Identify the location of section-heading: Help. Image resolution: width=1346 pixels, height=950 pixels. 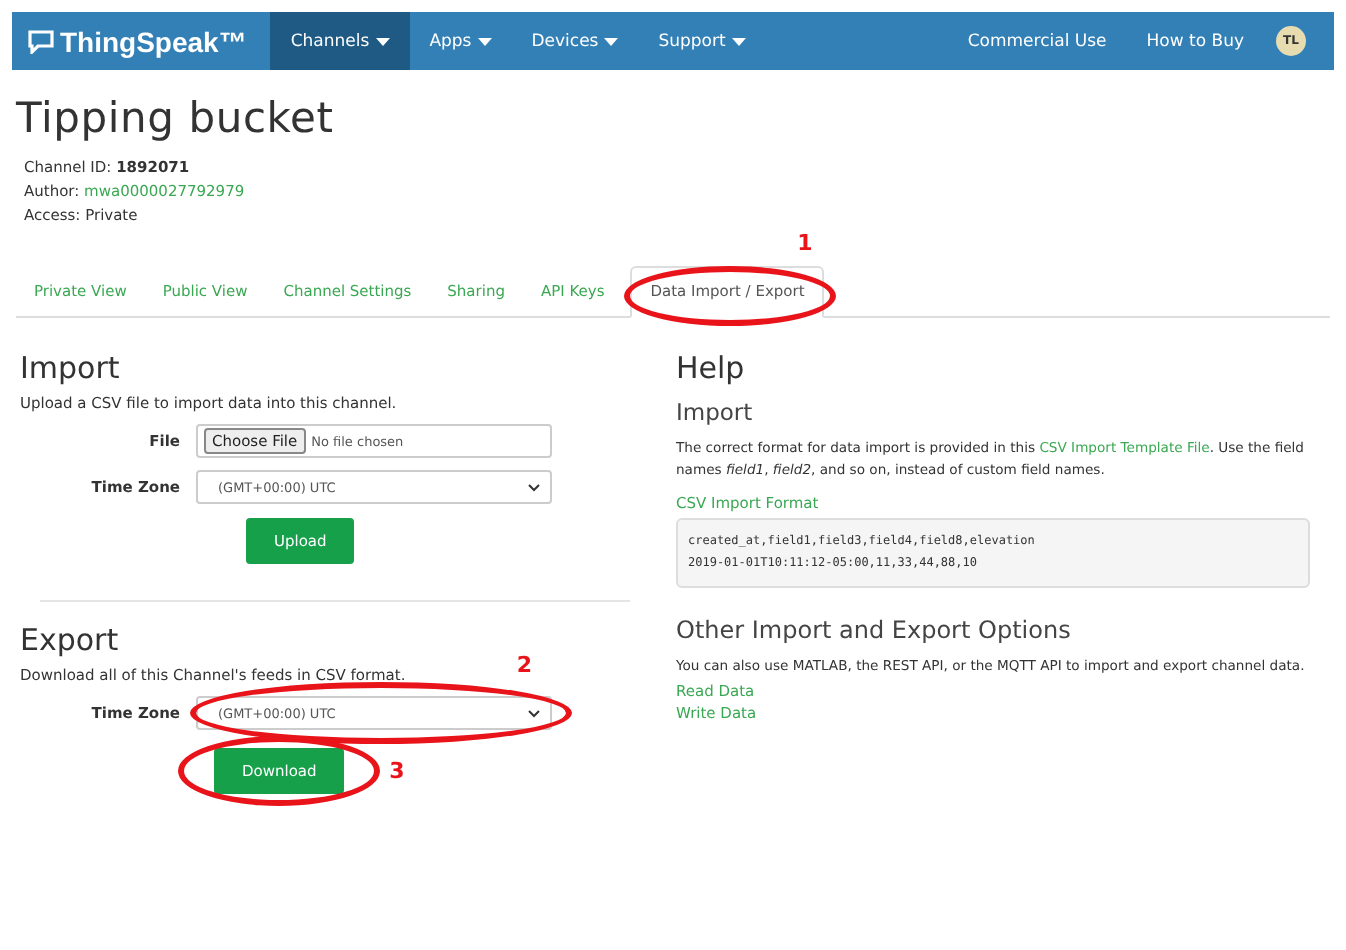
(711, 368).